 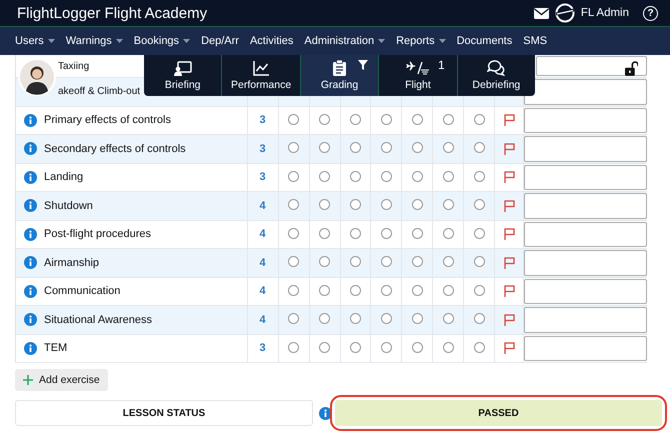 What do you see at coordinates (650, 13) in the screenshot?
I see `help-icon: ?` at bounding box center [650, 13].